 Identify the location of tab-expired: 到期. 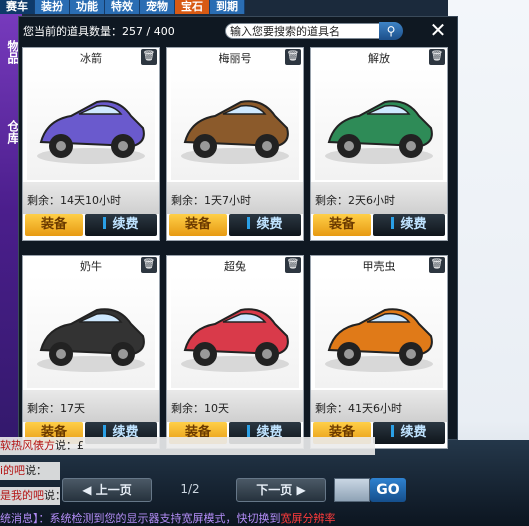
(227, 7).